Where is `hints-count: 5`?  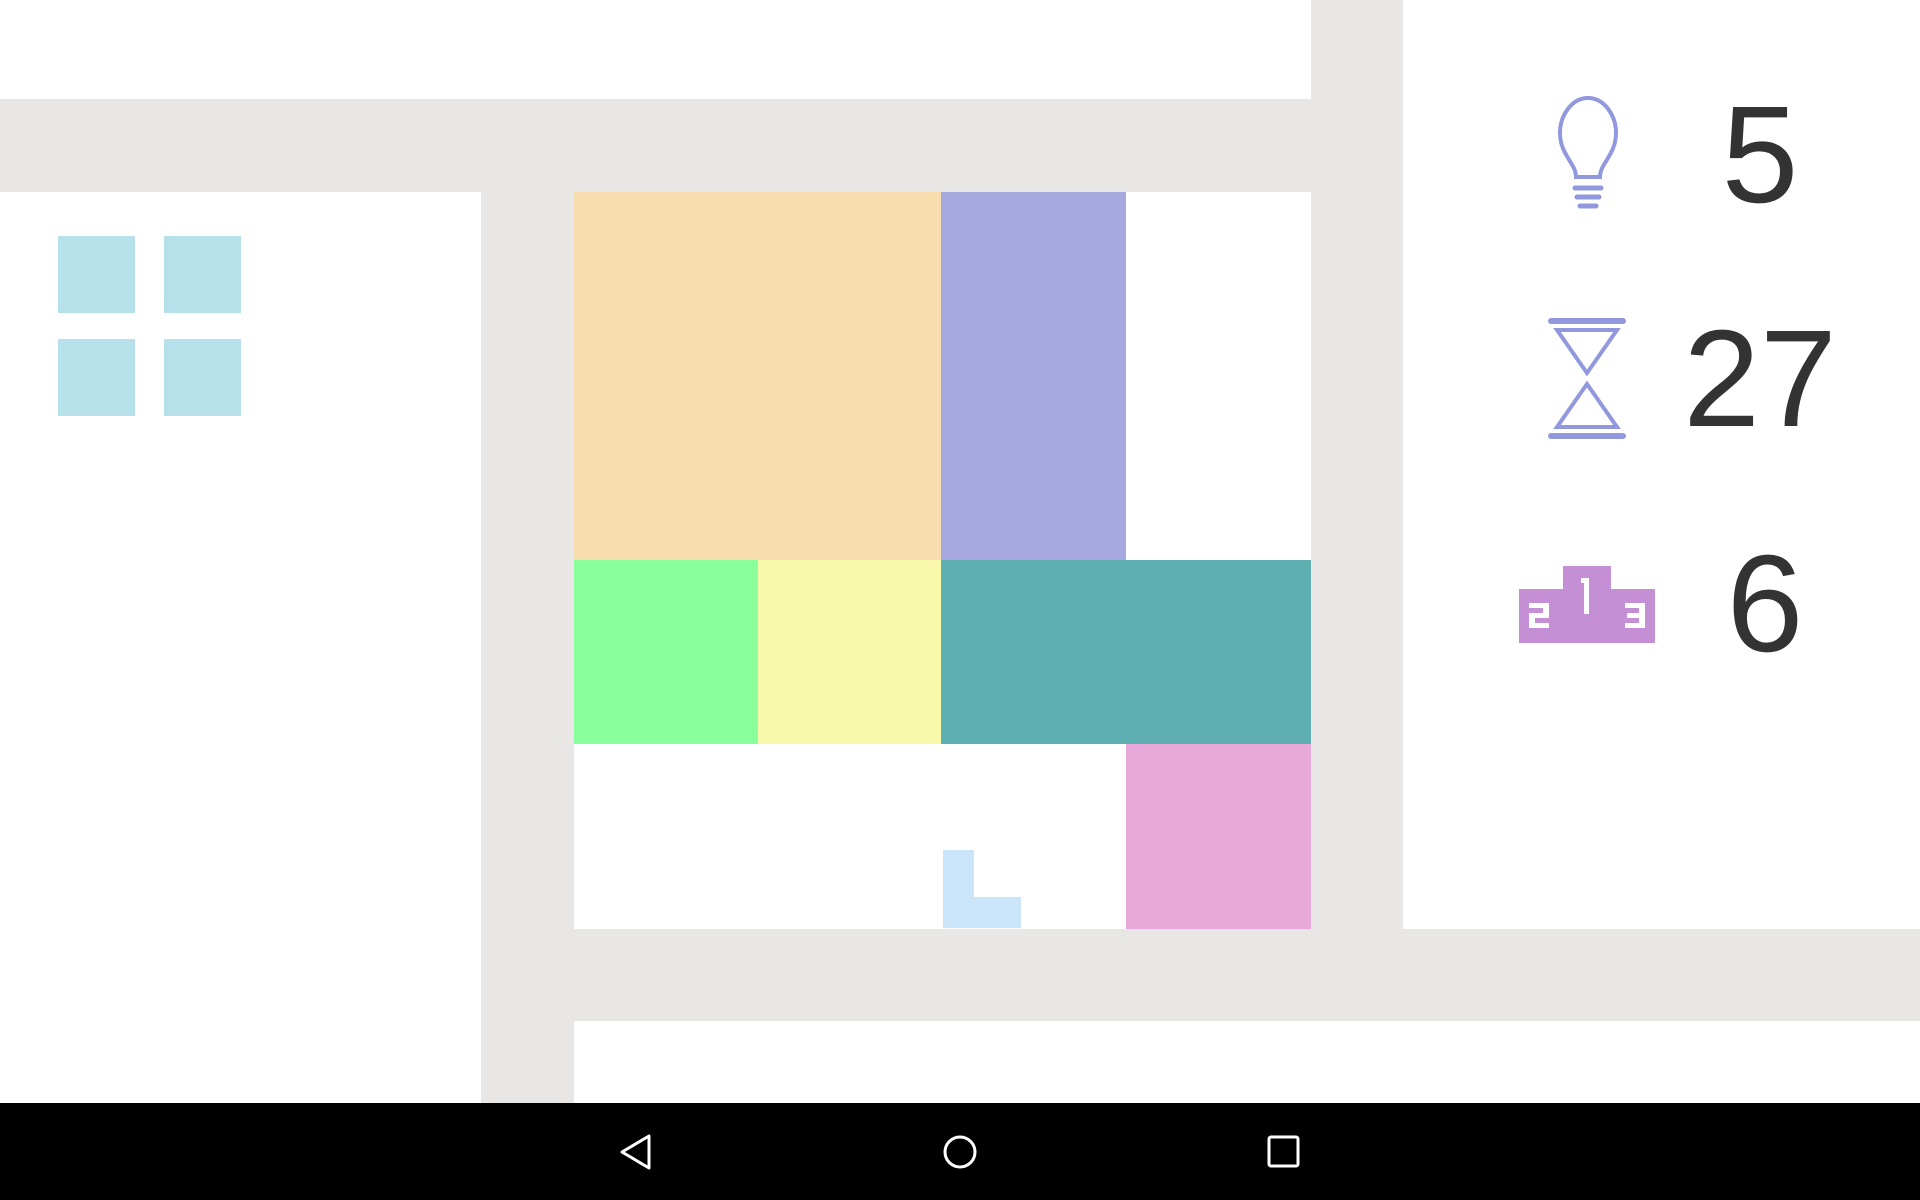 hints-count: 5 is located at coordinates (1760, 155).